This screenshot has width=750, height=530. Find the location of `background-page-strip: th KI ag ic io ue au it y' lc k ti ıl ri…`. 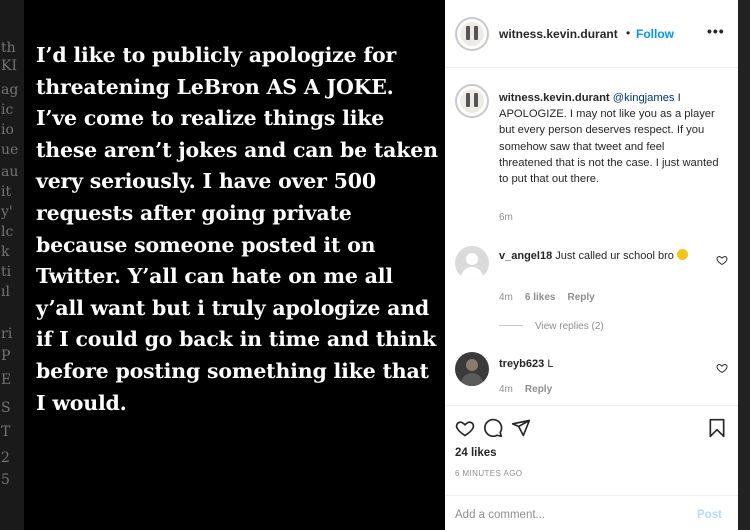

background-page-strip: th KI ag ic io ue au it y' lc k ti ıl ri… is located at coordinates (12, 265).